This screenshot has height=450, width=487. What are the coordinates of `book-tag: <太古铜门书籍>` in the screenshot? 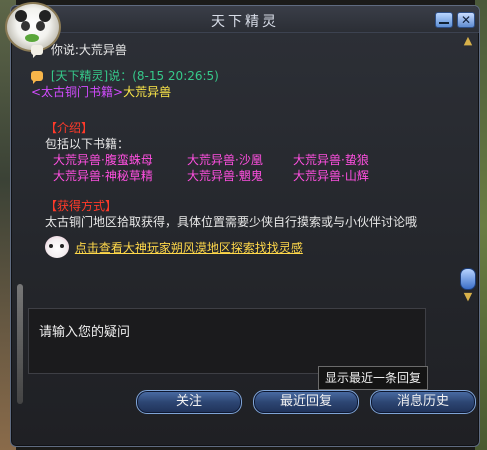 It's located at (77, 92).